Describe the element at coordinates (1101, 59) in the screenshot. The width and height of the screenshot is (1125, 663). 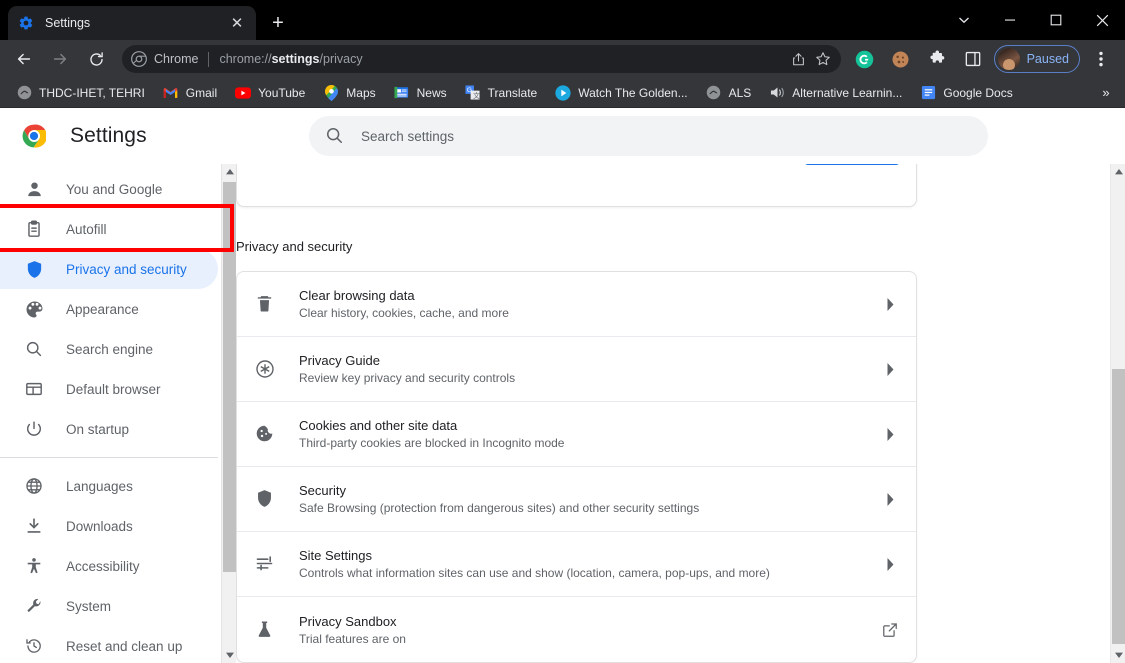
I see `three-dot-menu-icon` at that location.